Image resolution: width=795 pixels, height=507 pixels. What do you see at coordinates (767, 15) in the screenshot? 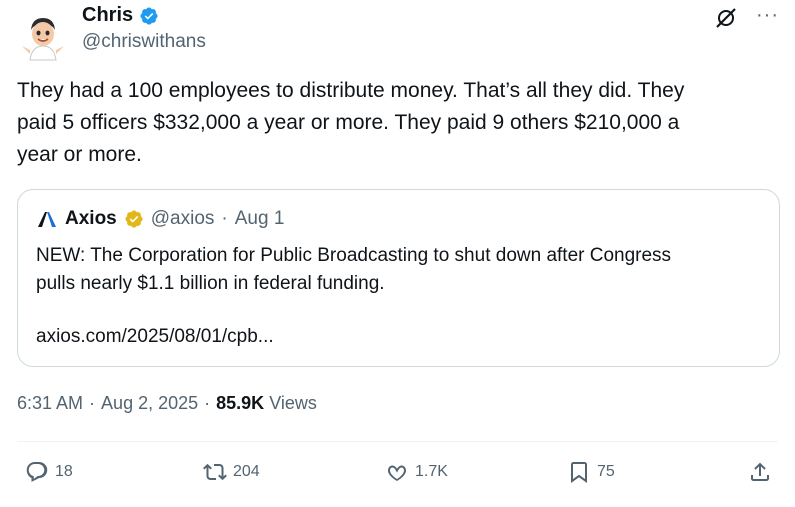
I see `more-icon: ···` at bounding box center [767, 15].